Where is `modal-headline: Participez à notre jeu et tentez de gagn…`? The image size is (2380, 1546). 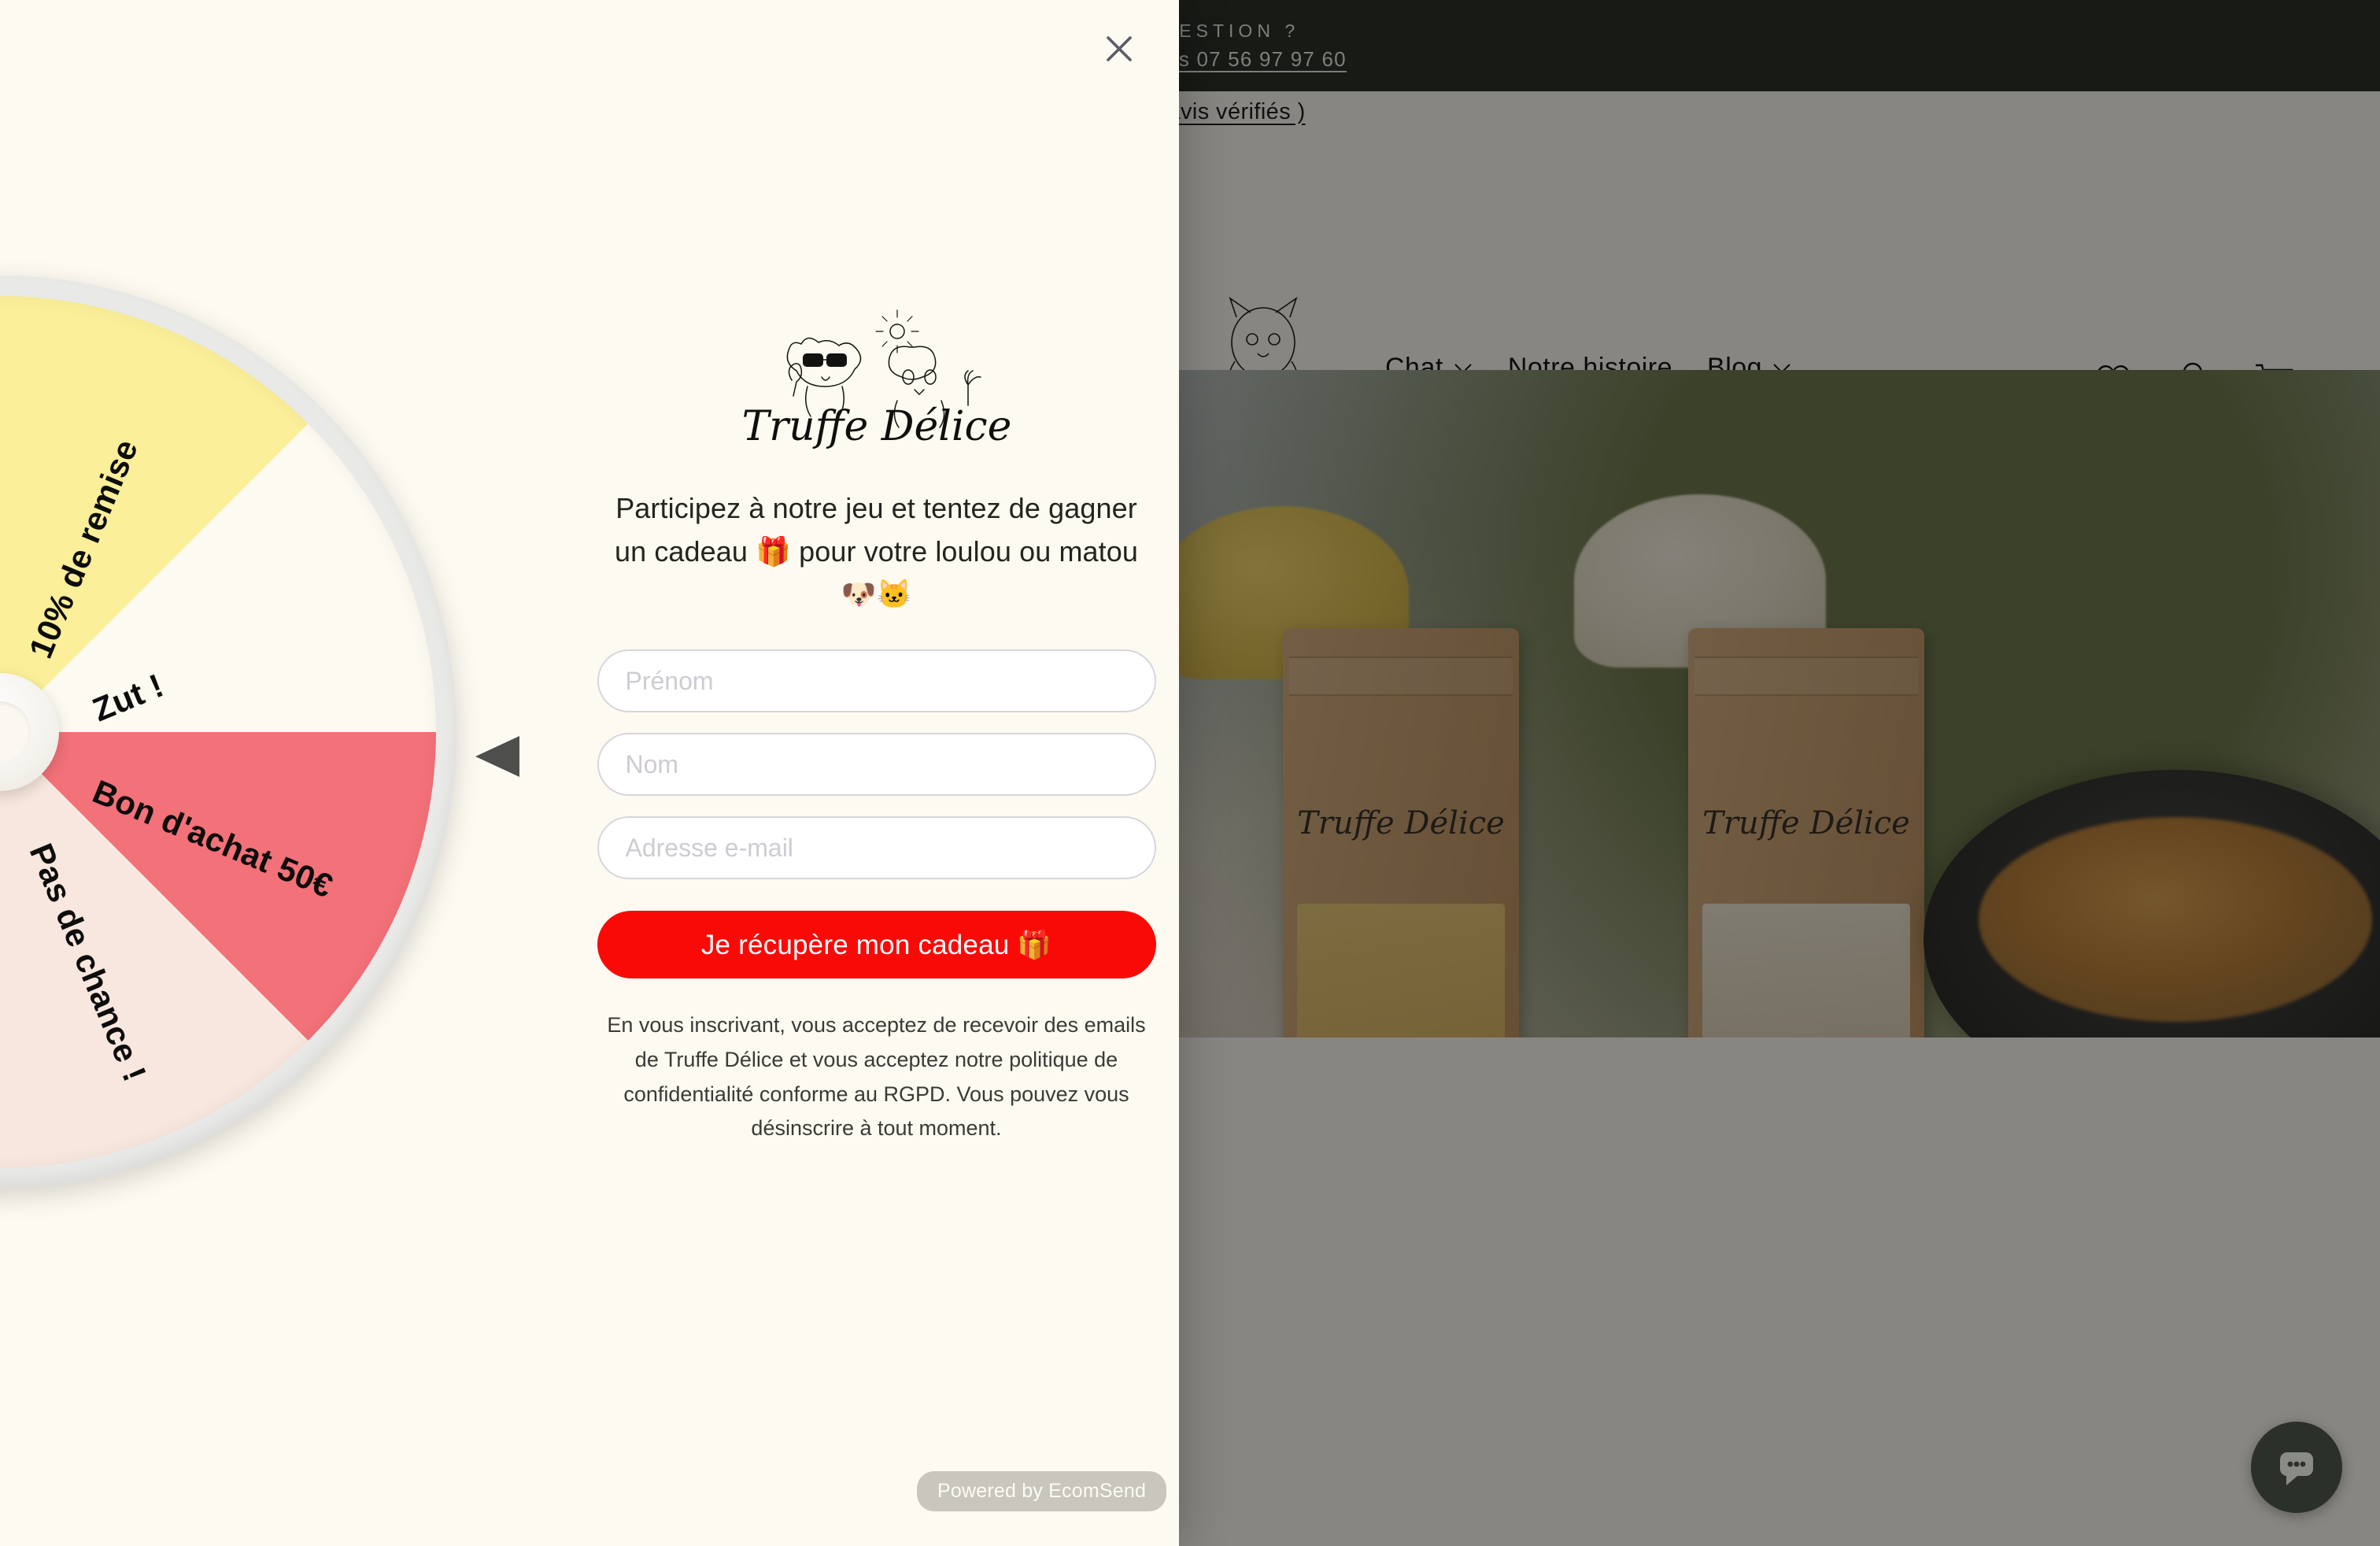 modal-headline: Participez à notre jeu et tentez de gagn… is located at coordinates (876, 551).